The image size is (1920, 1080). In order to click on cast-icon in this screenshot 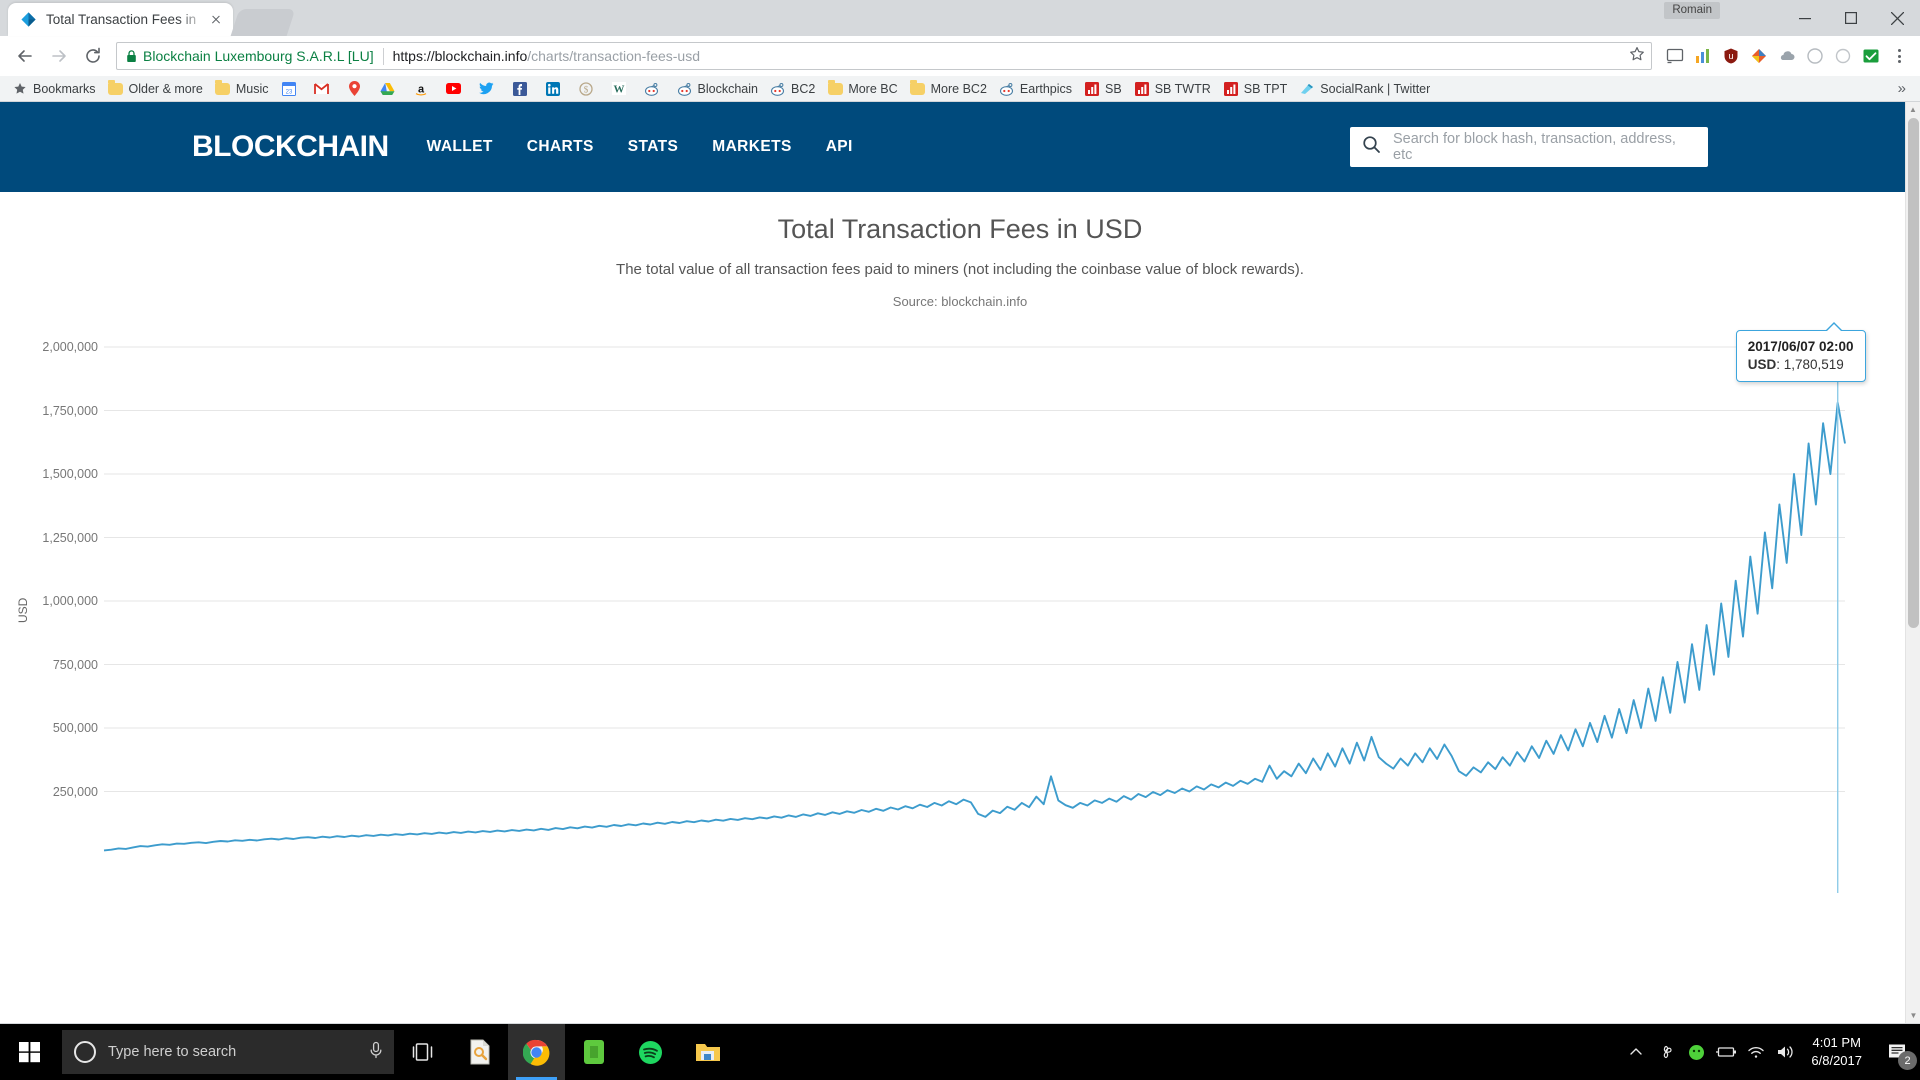, I will do `click(1675, 56)`.